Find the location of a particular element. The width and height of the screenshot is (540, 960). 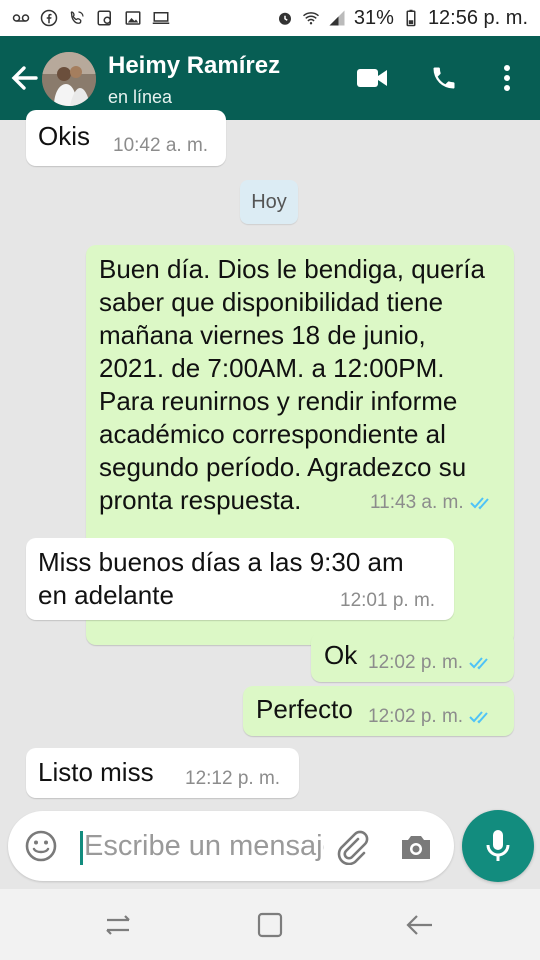

system-nav-bar is located at coordinates (270, 924).